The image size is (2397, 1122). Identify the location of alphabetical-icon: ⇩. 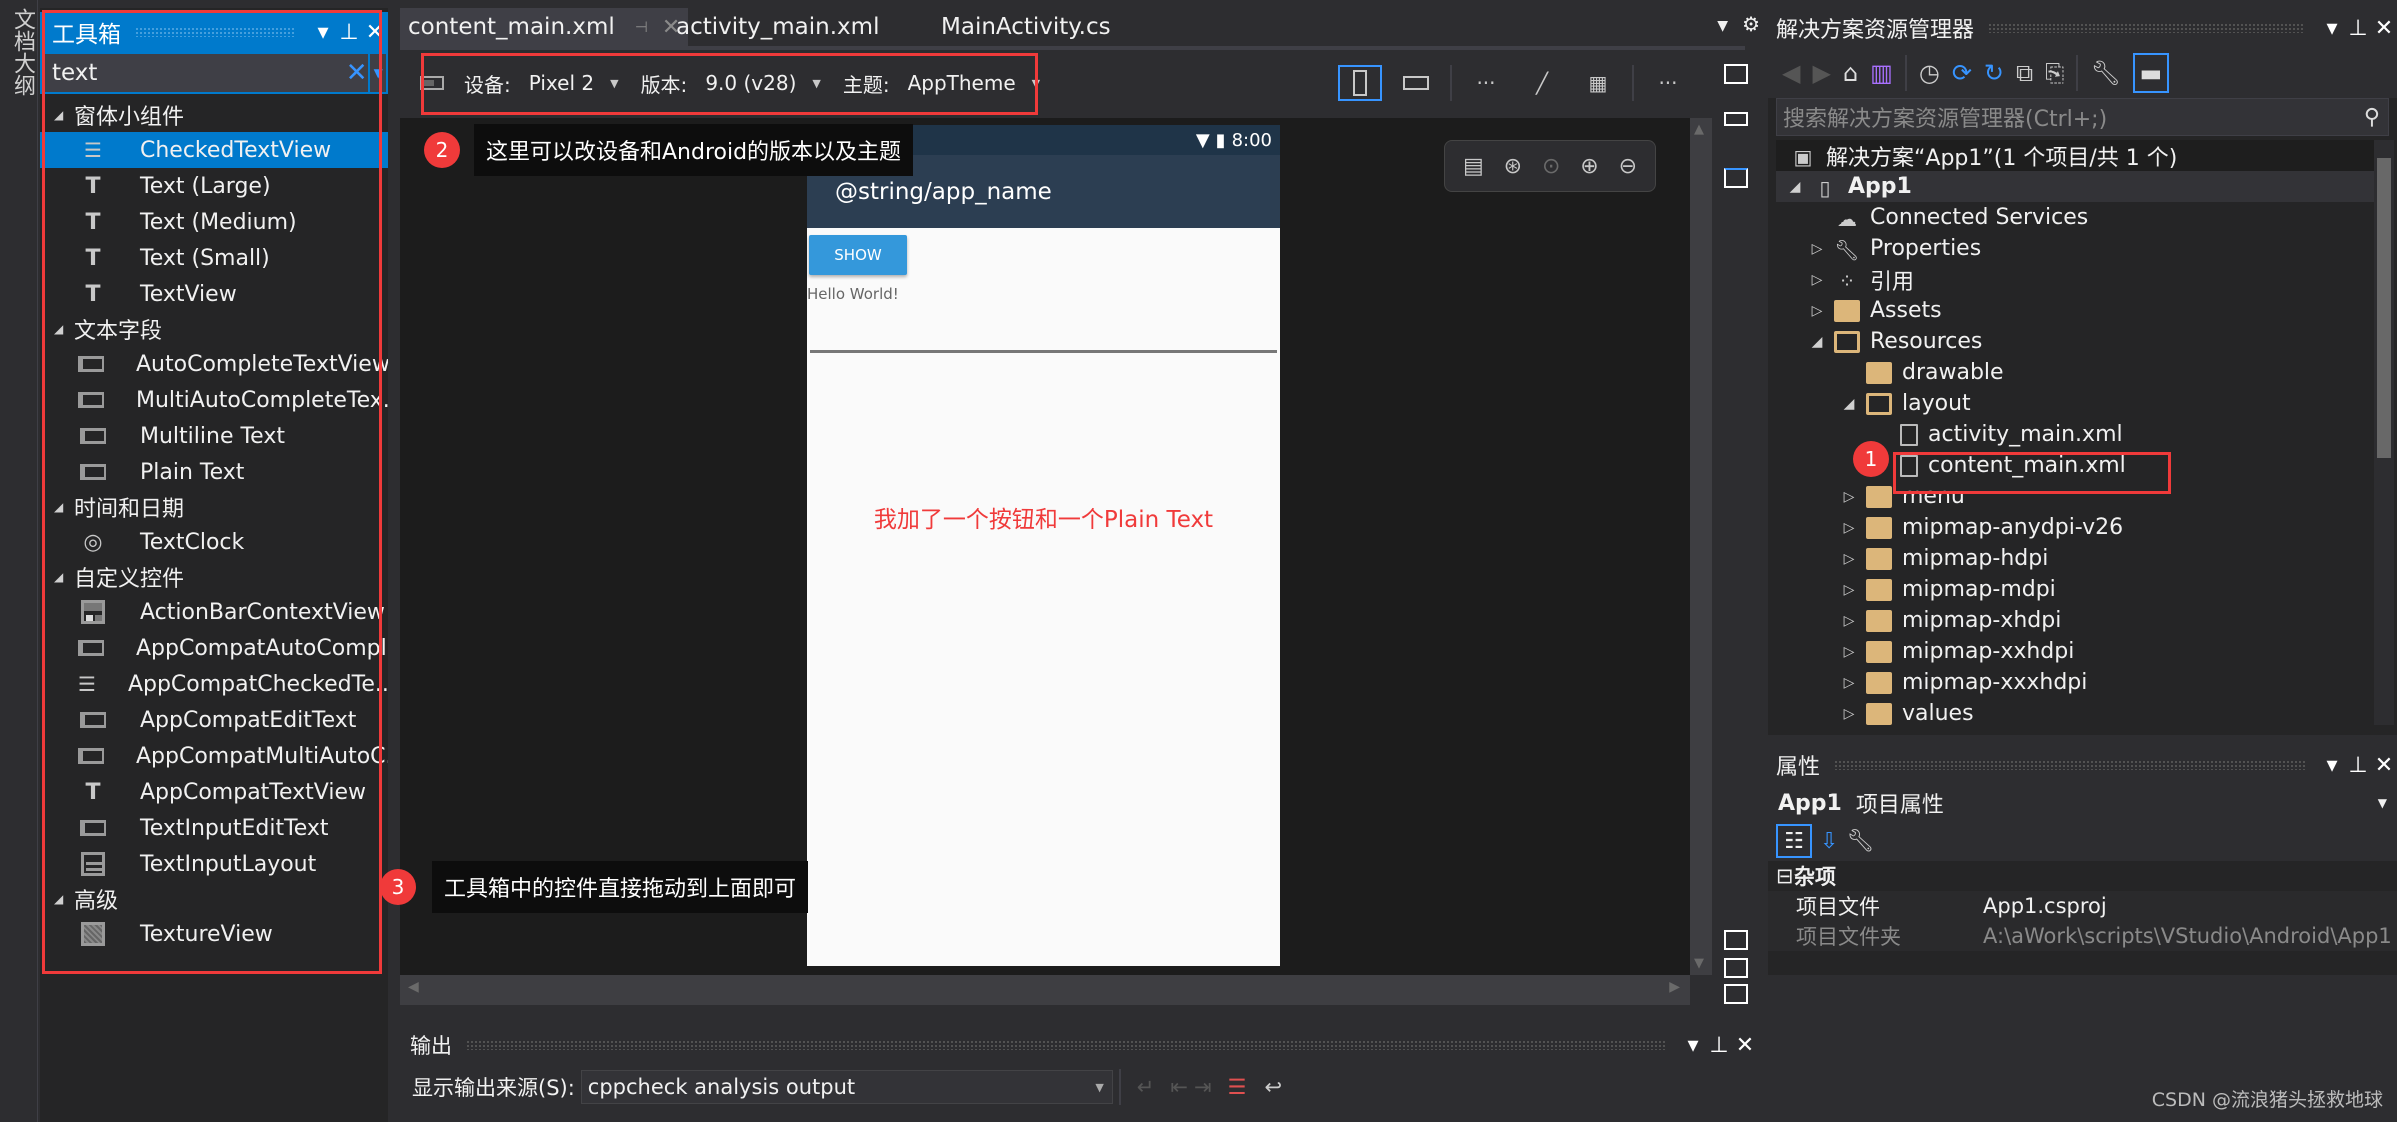
(1829, 841).